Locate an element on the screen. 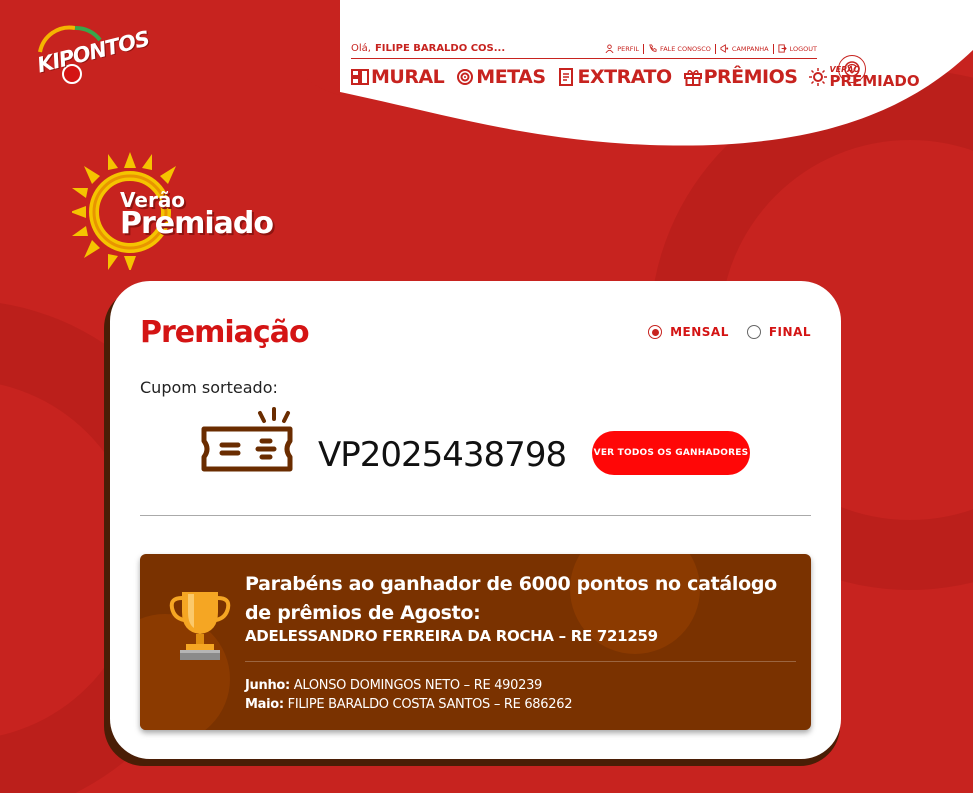  badge-icon is located at coordinates (852, 69).